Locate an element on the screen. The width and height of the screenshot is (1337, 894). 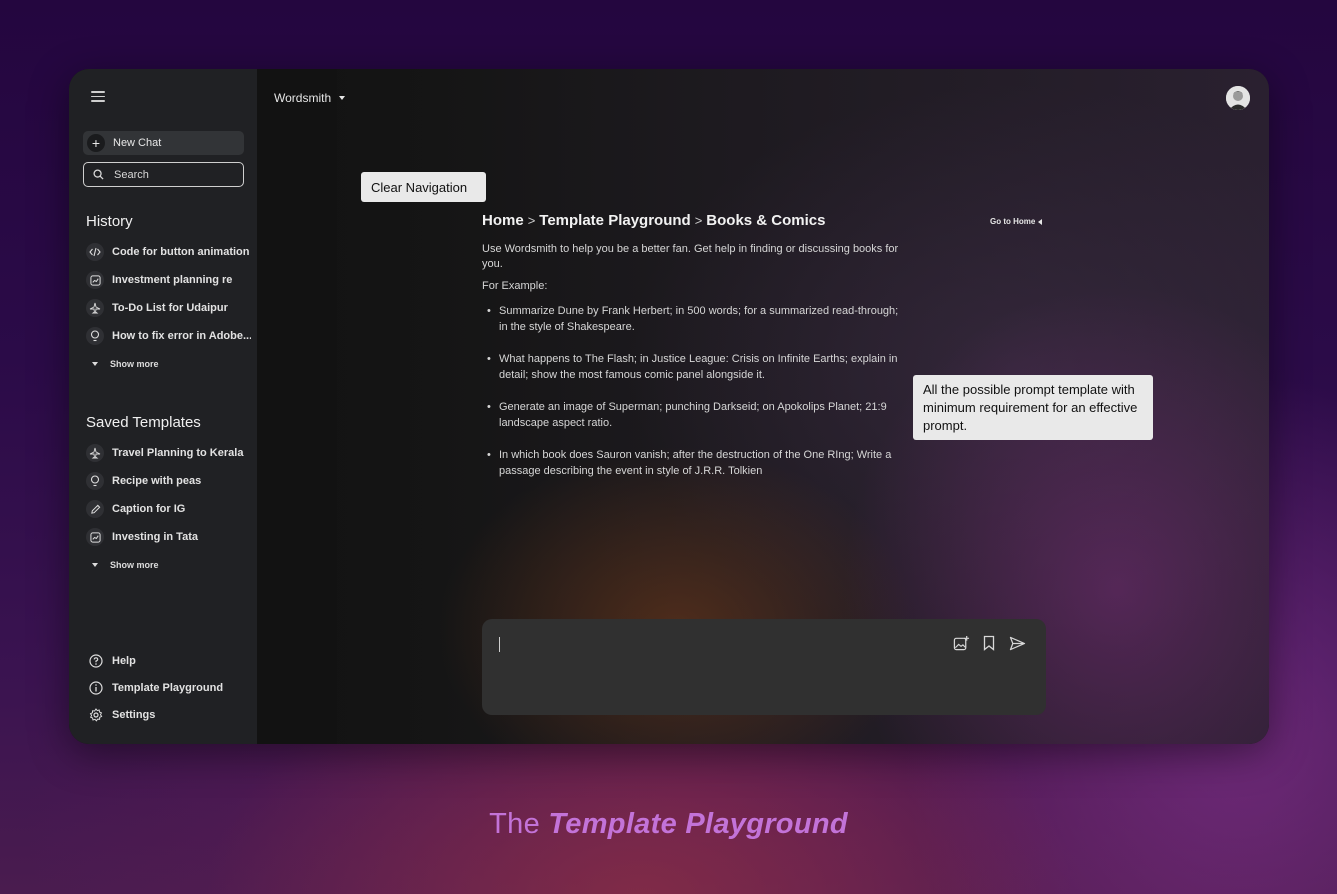
search-icon is located at coordinates (98, 174).